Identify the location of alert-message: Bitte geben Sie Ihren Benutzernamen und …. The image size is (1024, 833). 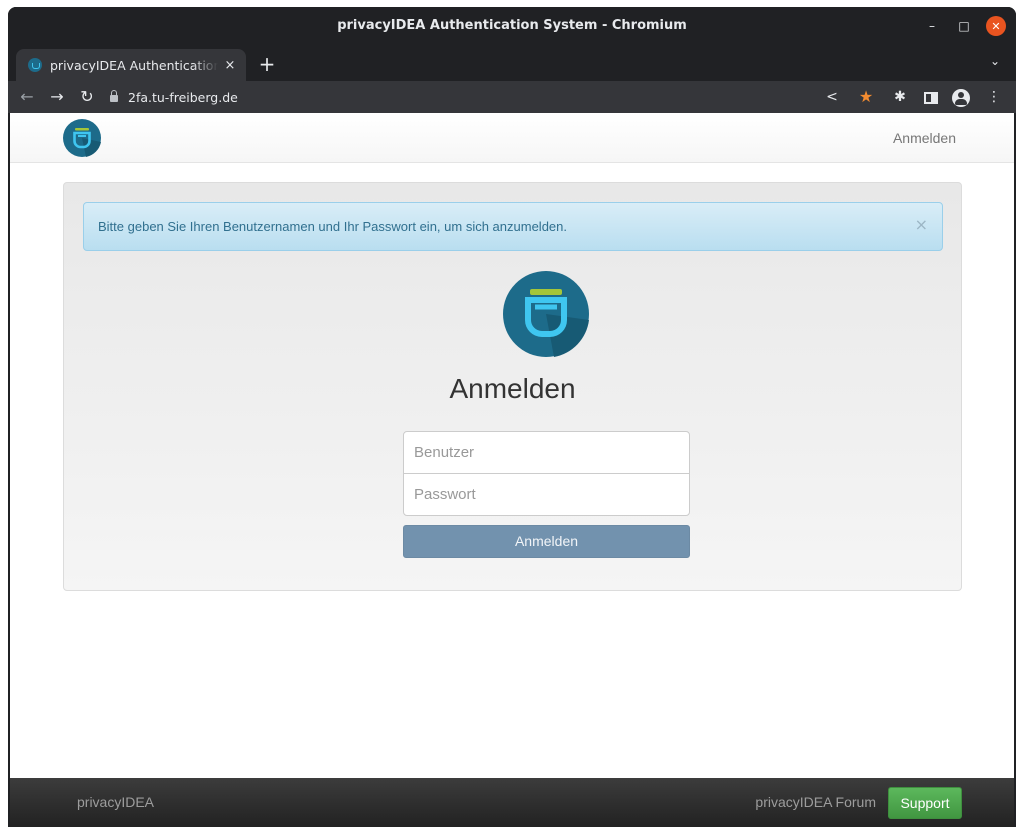
(332, 226).